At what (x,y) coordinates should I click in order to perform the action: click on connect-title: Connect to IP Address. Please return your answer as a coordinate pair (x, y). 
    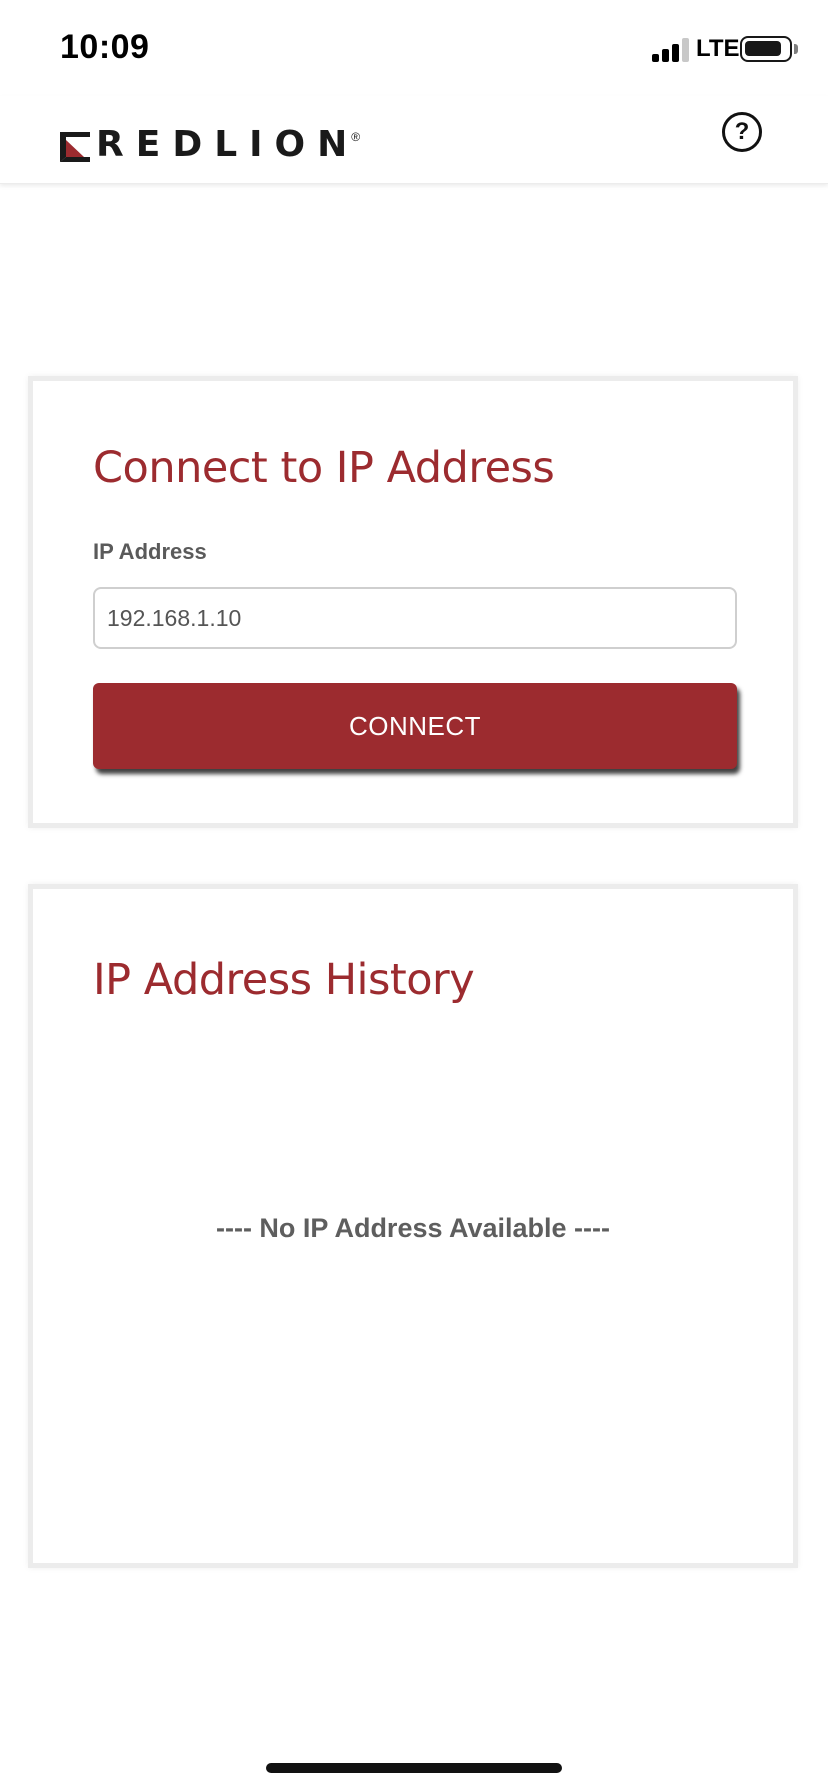
    Looking at the image, I should click on (324, 468).